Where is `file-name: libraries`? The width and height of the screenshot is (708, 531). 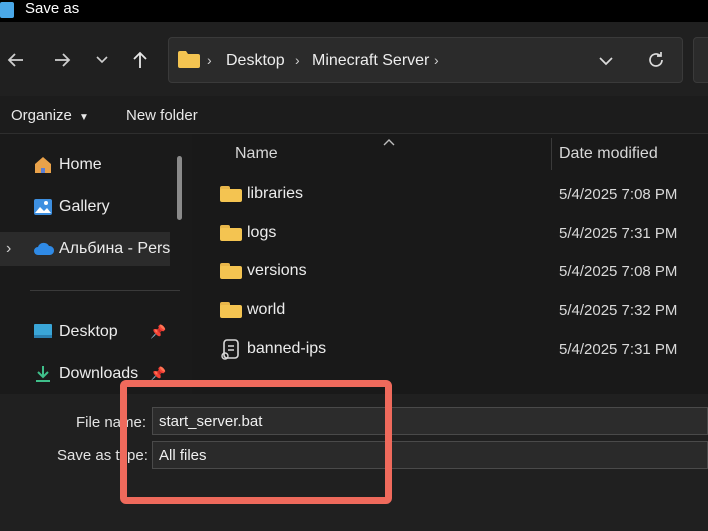 file-name: libraries is located at coordinates (275, 193).